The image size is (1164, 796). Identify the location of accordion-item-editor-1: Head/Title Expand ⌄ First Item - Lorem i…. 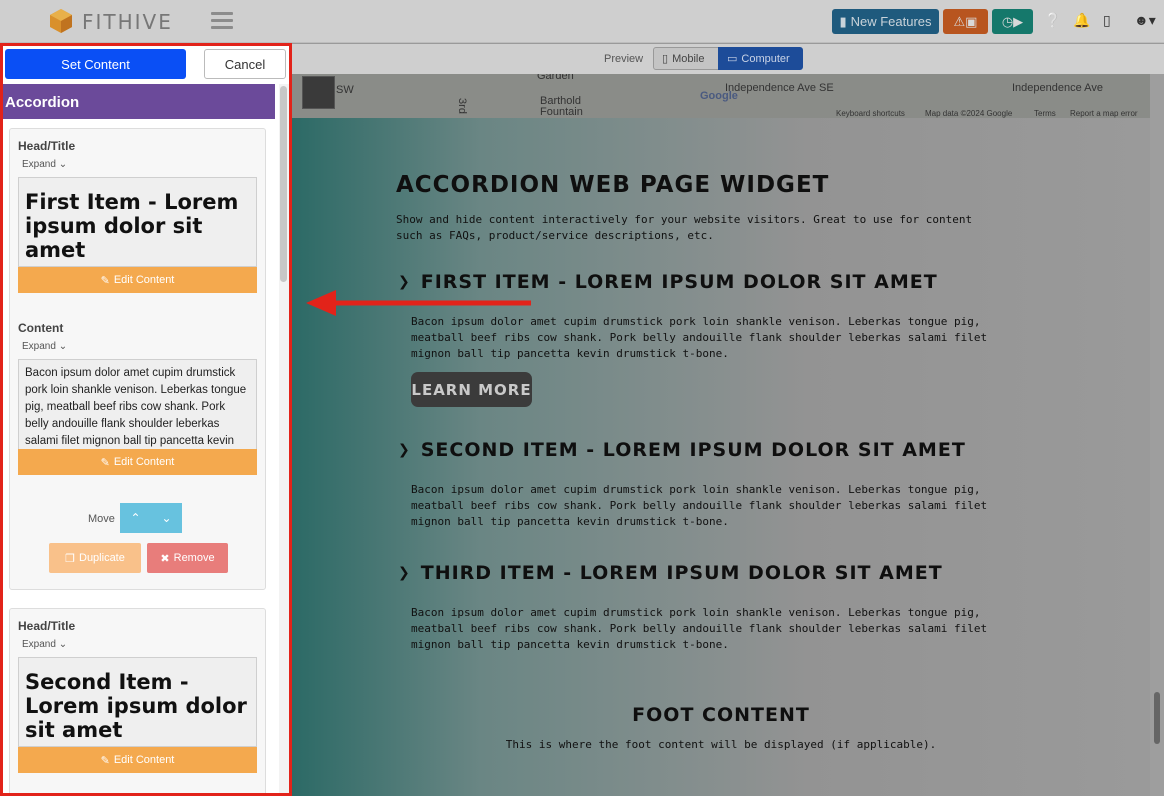
(137, 359).